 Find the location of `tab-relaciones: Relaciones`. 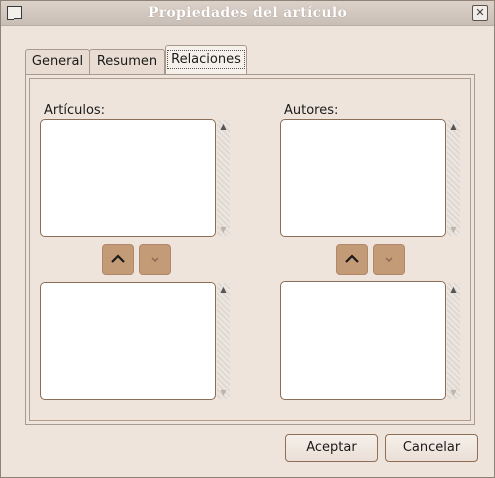

tab-relaciones: Relaciones is located at coordinates (206, 59).